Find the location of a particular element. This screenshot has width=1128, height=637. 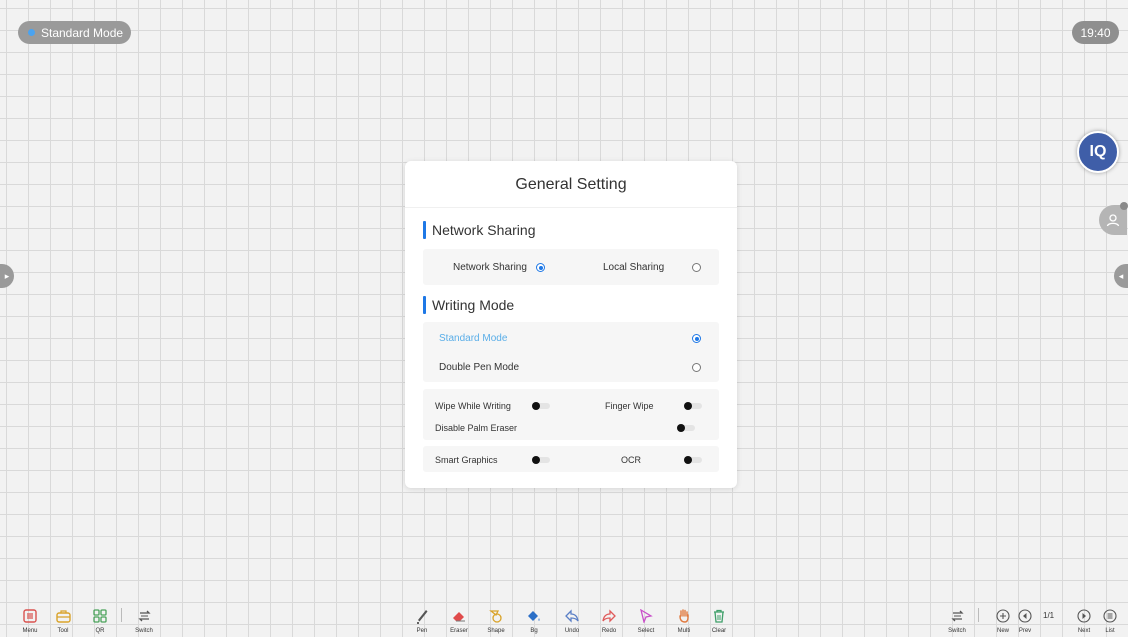

select-button: Select is located at coordinates (646, 622).